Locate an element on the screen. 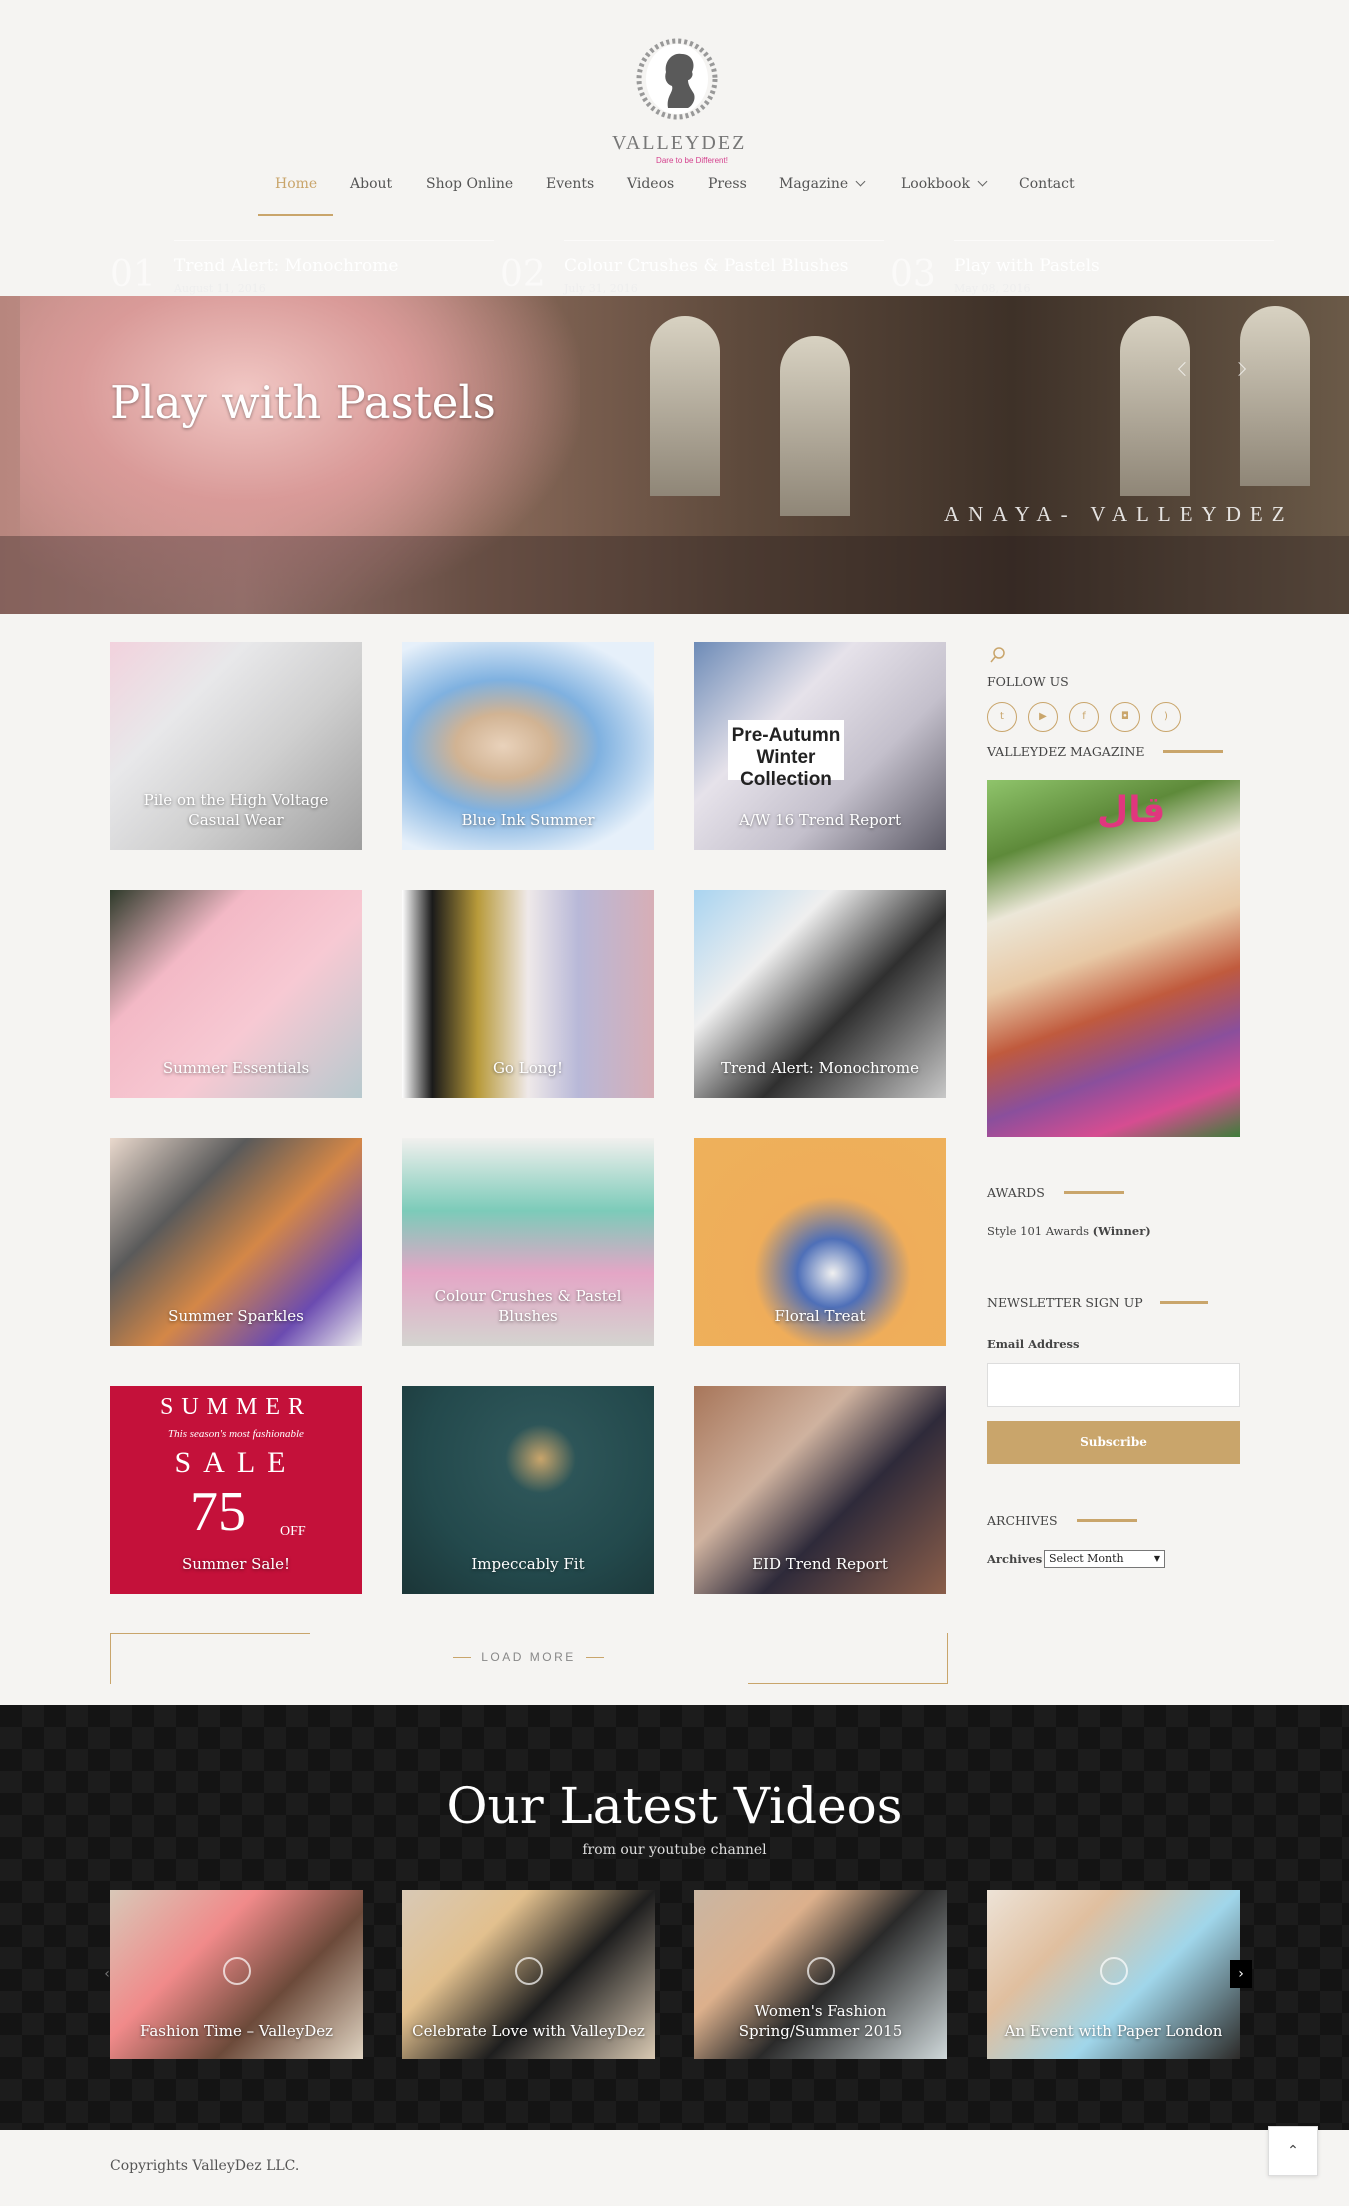 Image resolution: width=1349 pixels, height=2206 pixels. twitter-icon: t is located at coordinates (1002, 717).